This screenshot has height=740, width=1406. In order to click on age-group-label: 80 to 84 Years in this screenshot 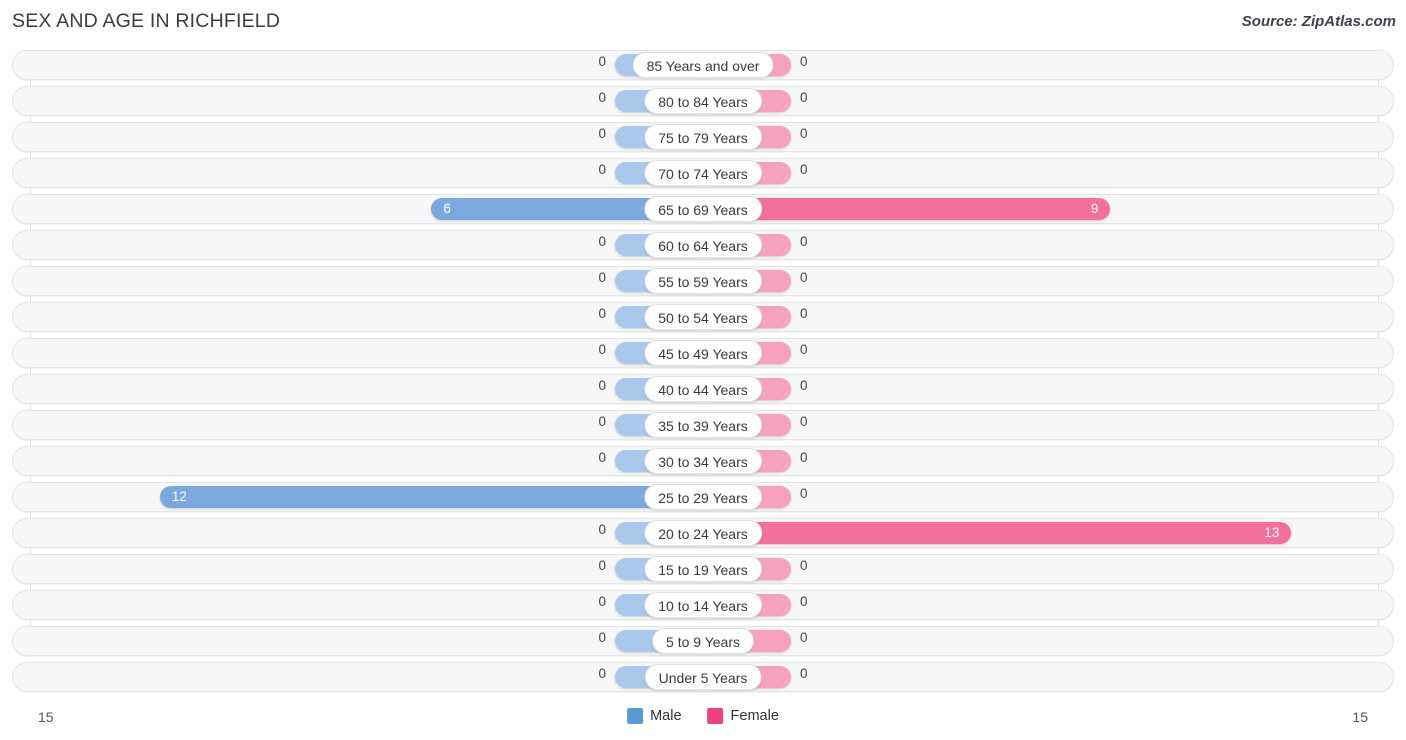, I will do `click(703, 101)`.